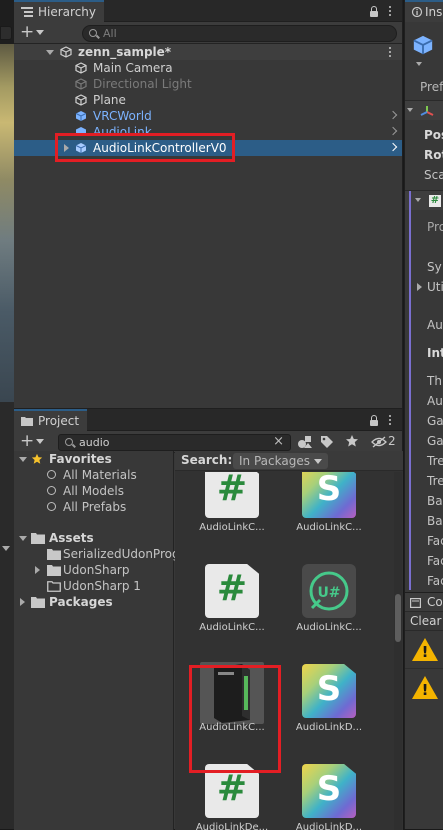 Image resolution: width=443 pixels, height=830 pixels. I want to click on scale-label: Sca, so click(433, 175).